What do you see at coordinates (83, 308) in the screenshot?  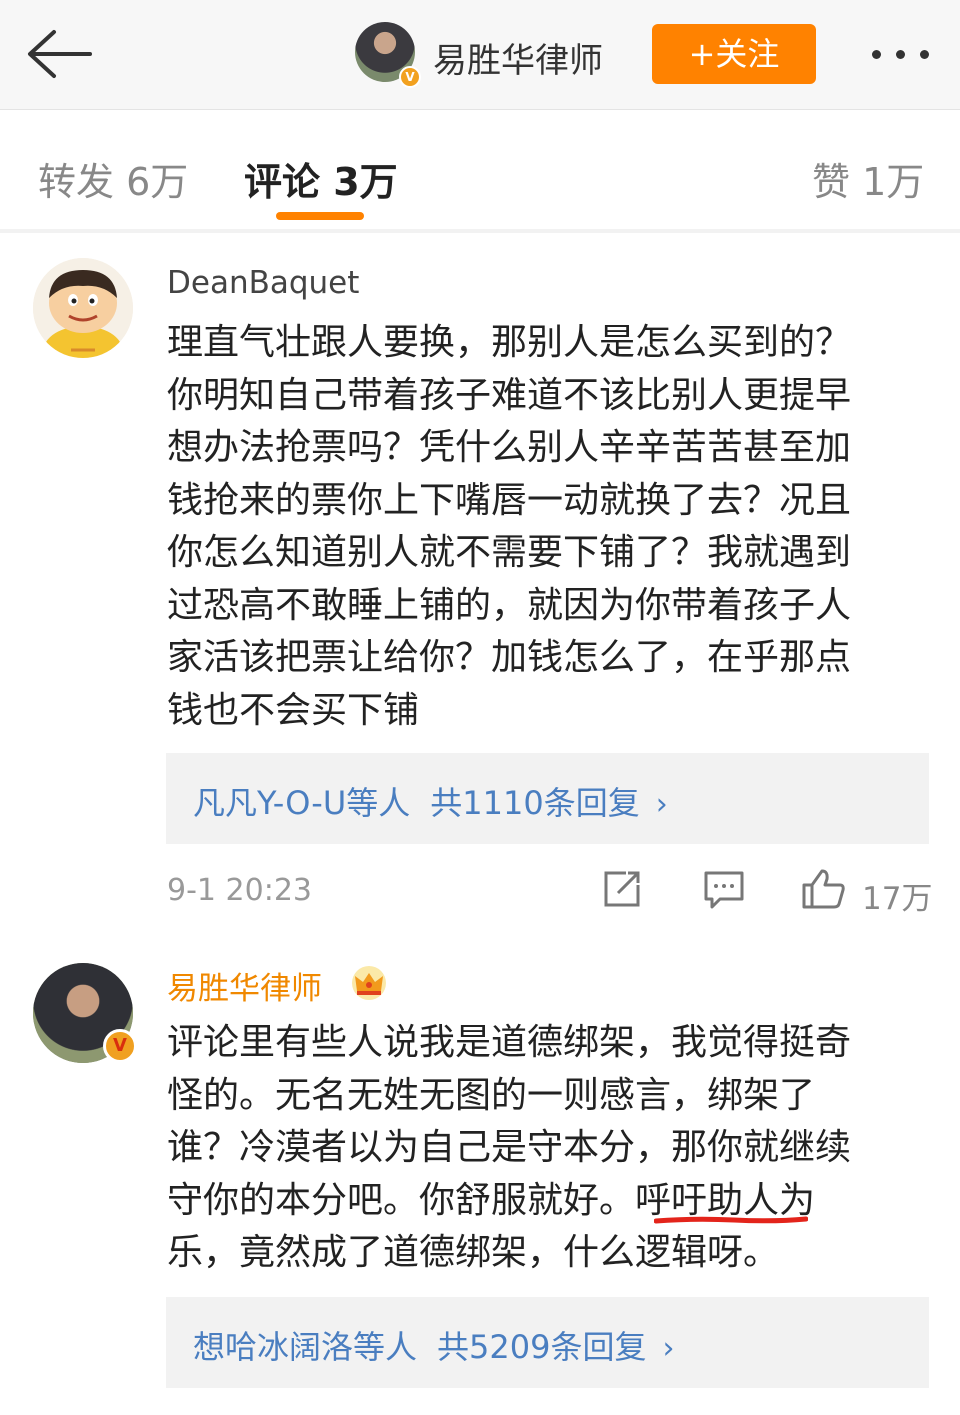 I see `cartoon-avatar-icon` at bounding box center [83, 308].